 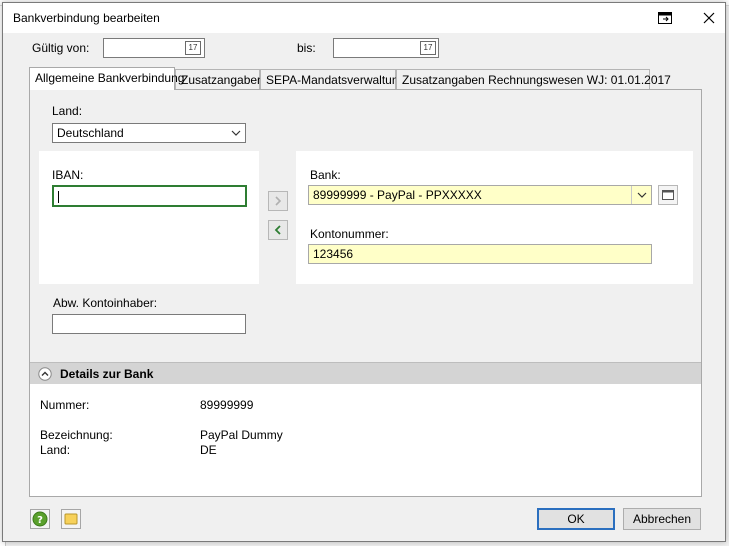 I want to click on tab-allgemeine-bankverbindung: Allgemeine Bankverbindung, so click(x=106, y=78).